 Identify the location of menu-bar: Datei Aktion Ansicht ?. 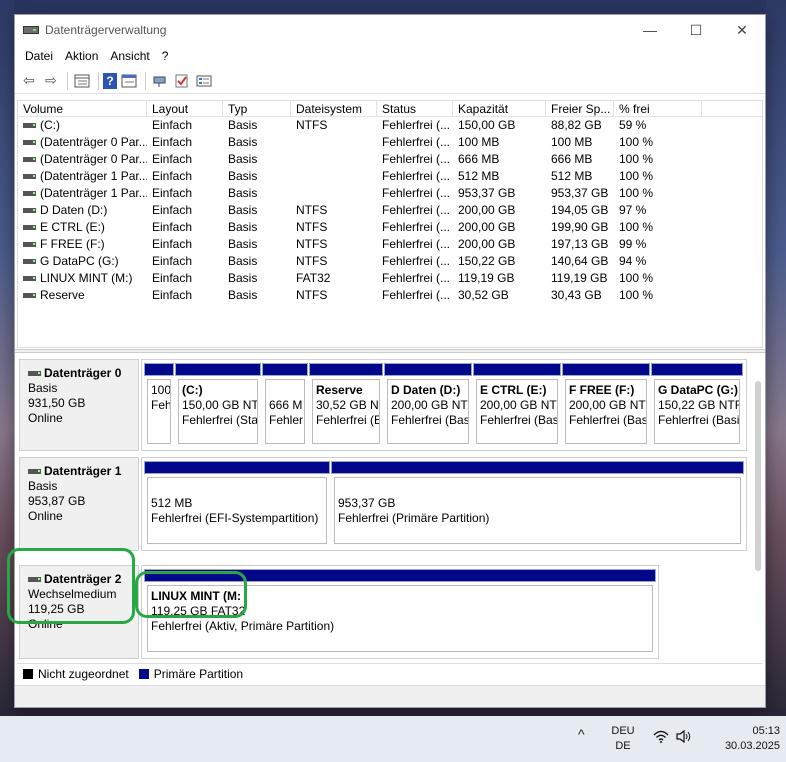
(390, 56).